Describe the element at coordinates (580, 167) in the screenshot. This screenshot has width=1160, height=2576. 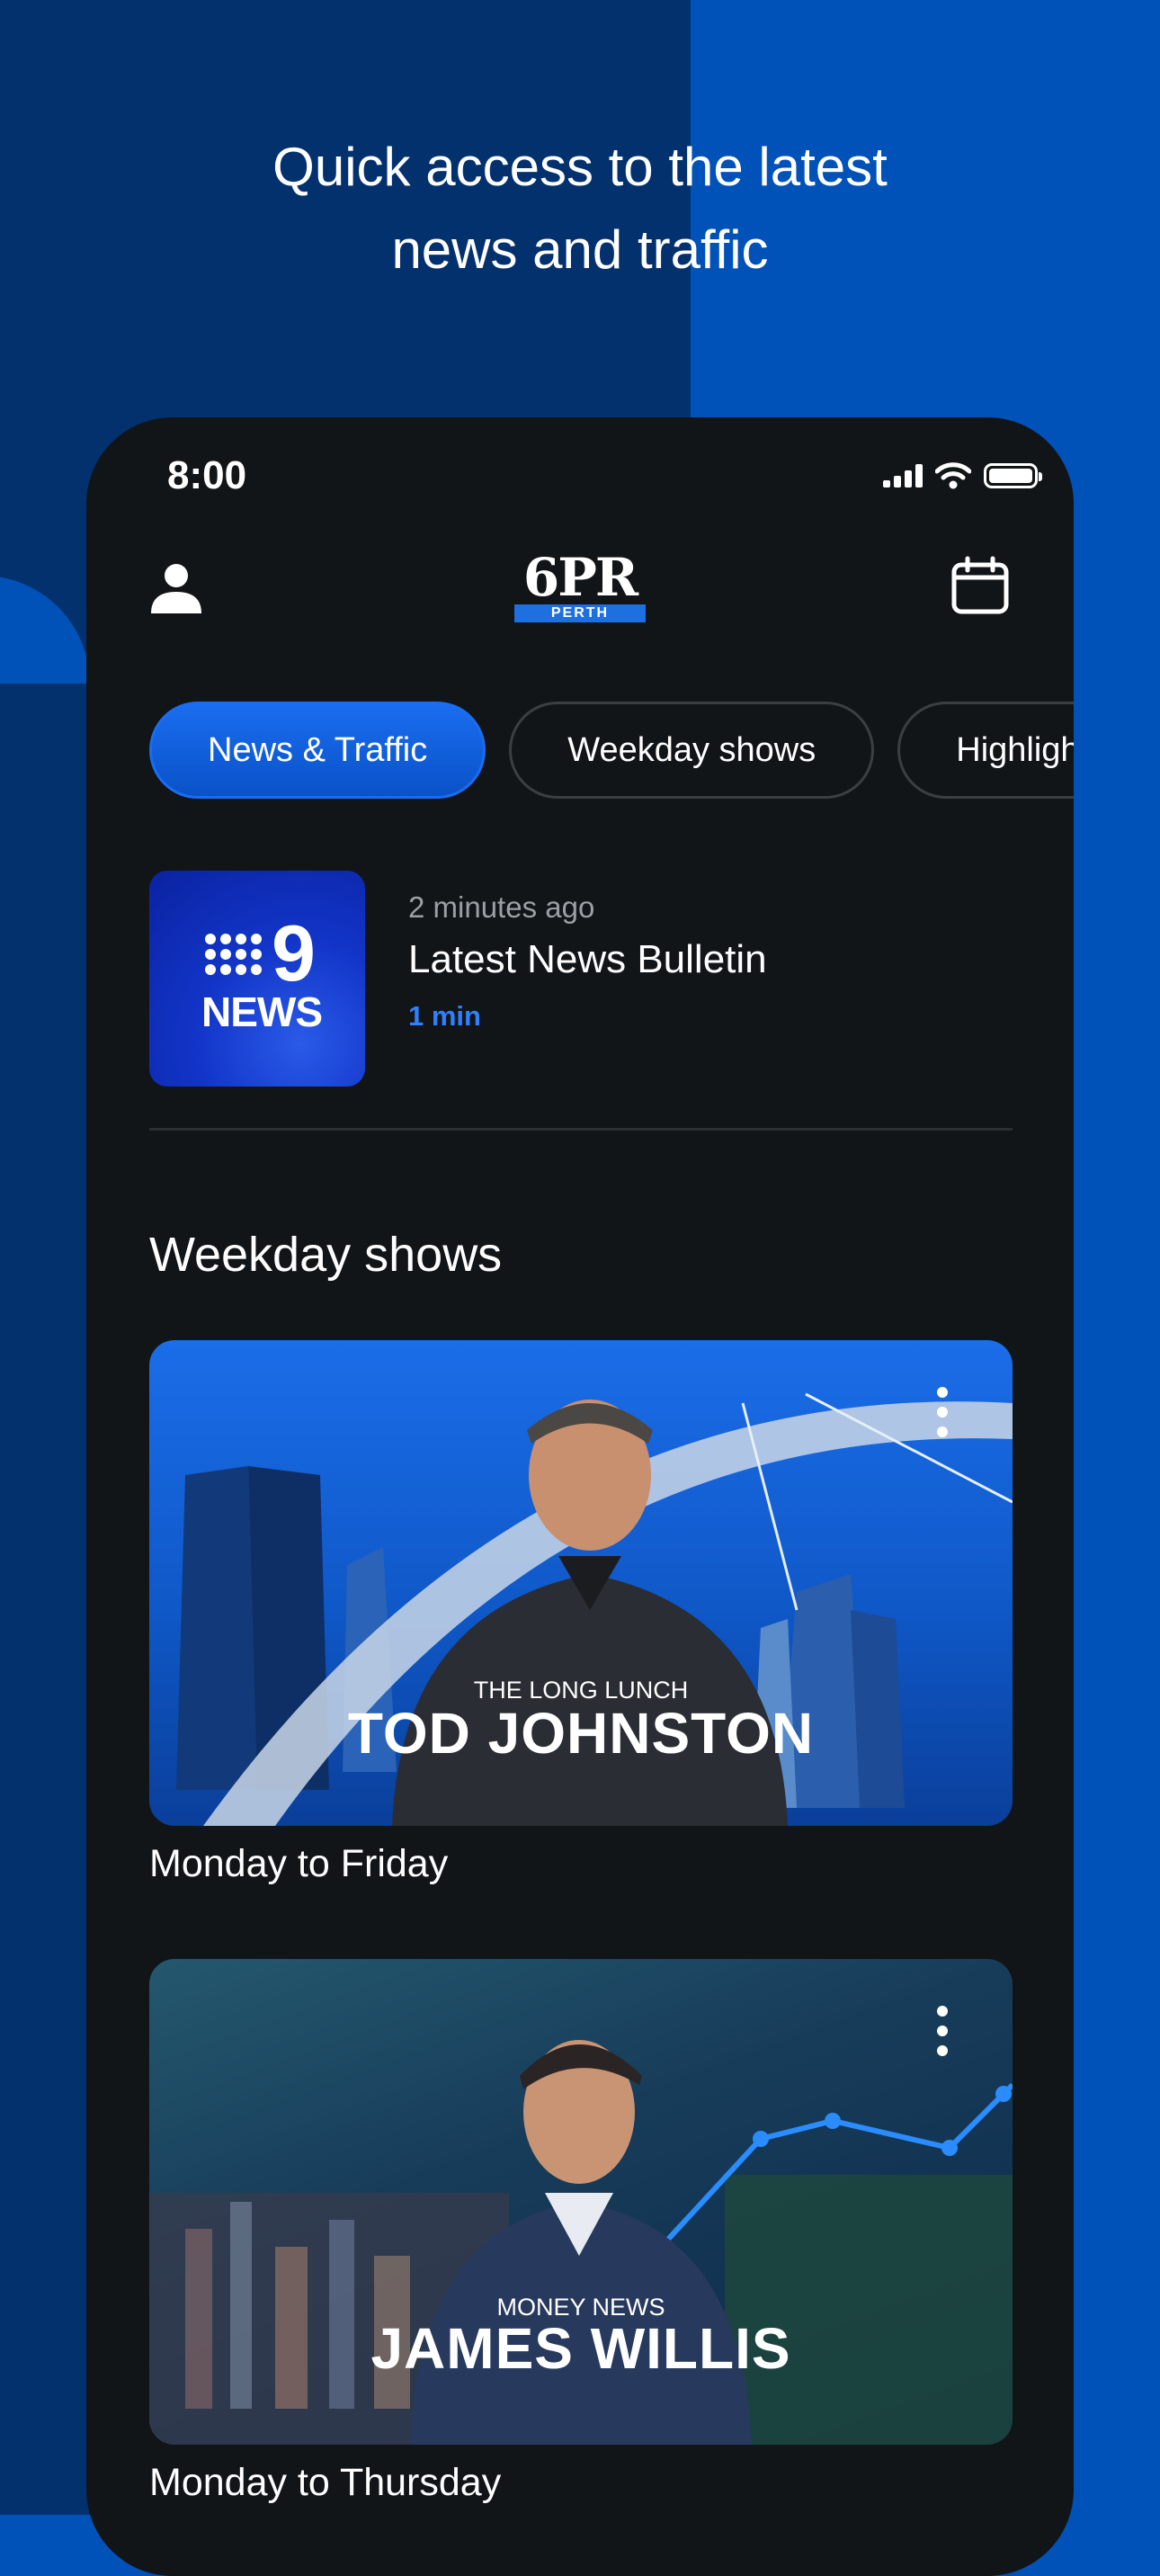
I see `headline-line-1: Quick access to the latest` at that location.